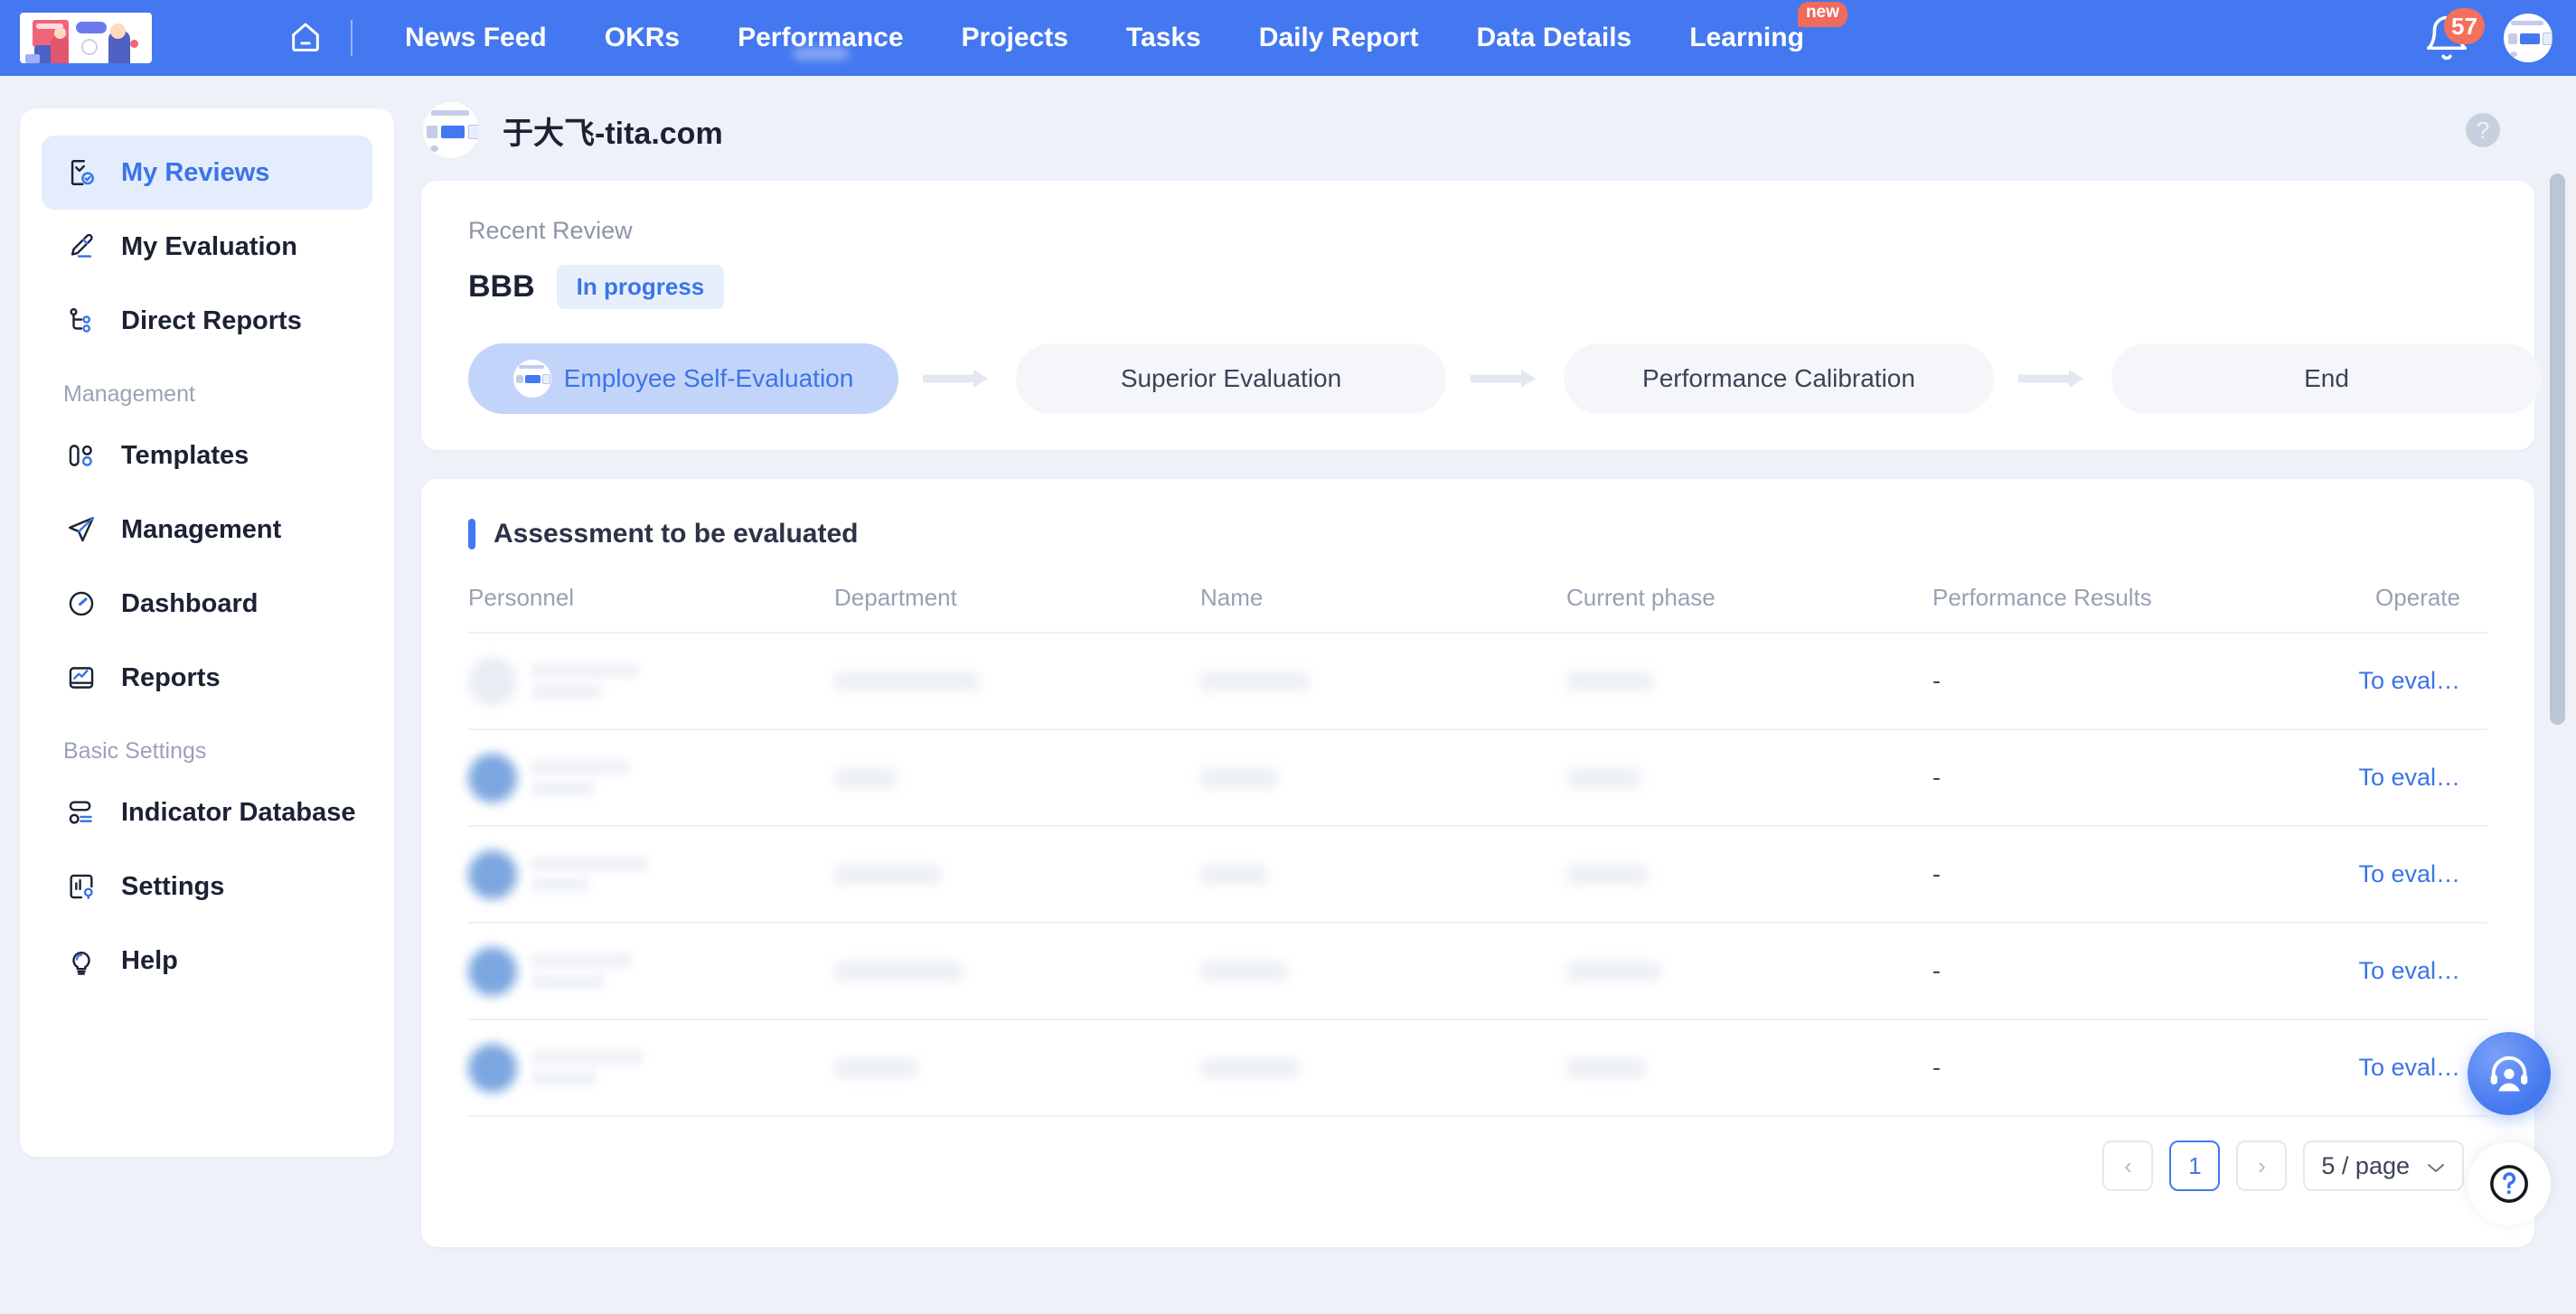  What do you see at coordinates (135, 751) in the screenshot?
I see `sidebar-group-basic-settings: Basic Settings` at bounding box center [135, 751].